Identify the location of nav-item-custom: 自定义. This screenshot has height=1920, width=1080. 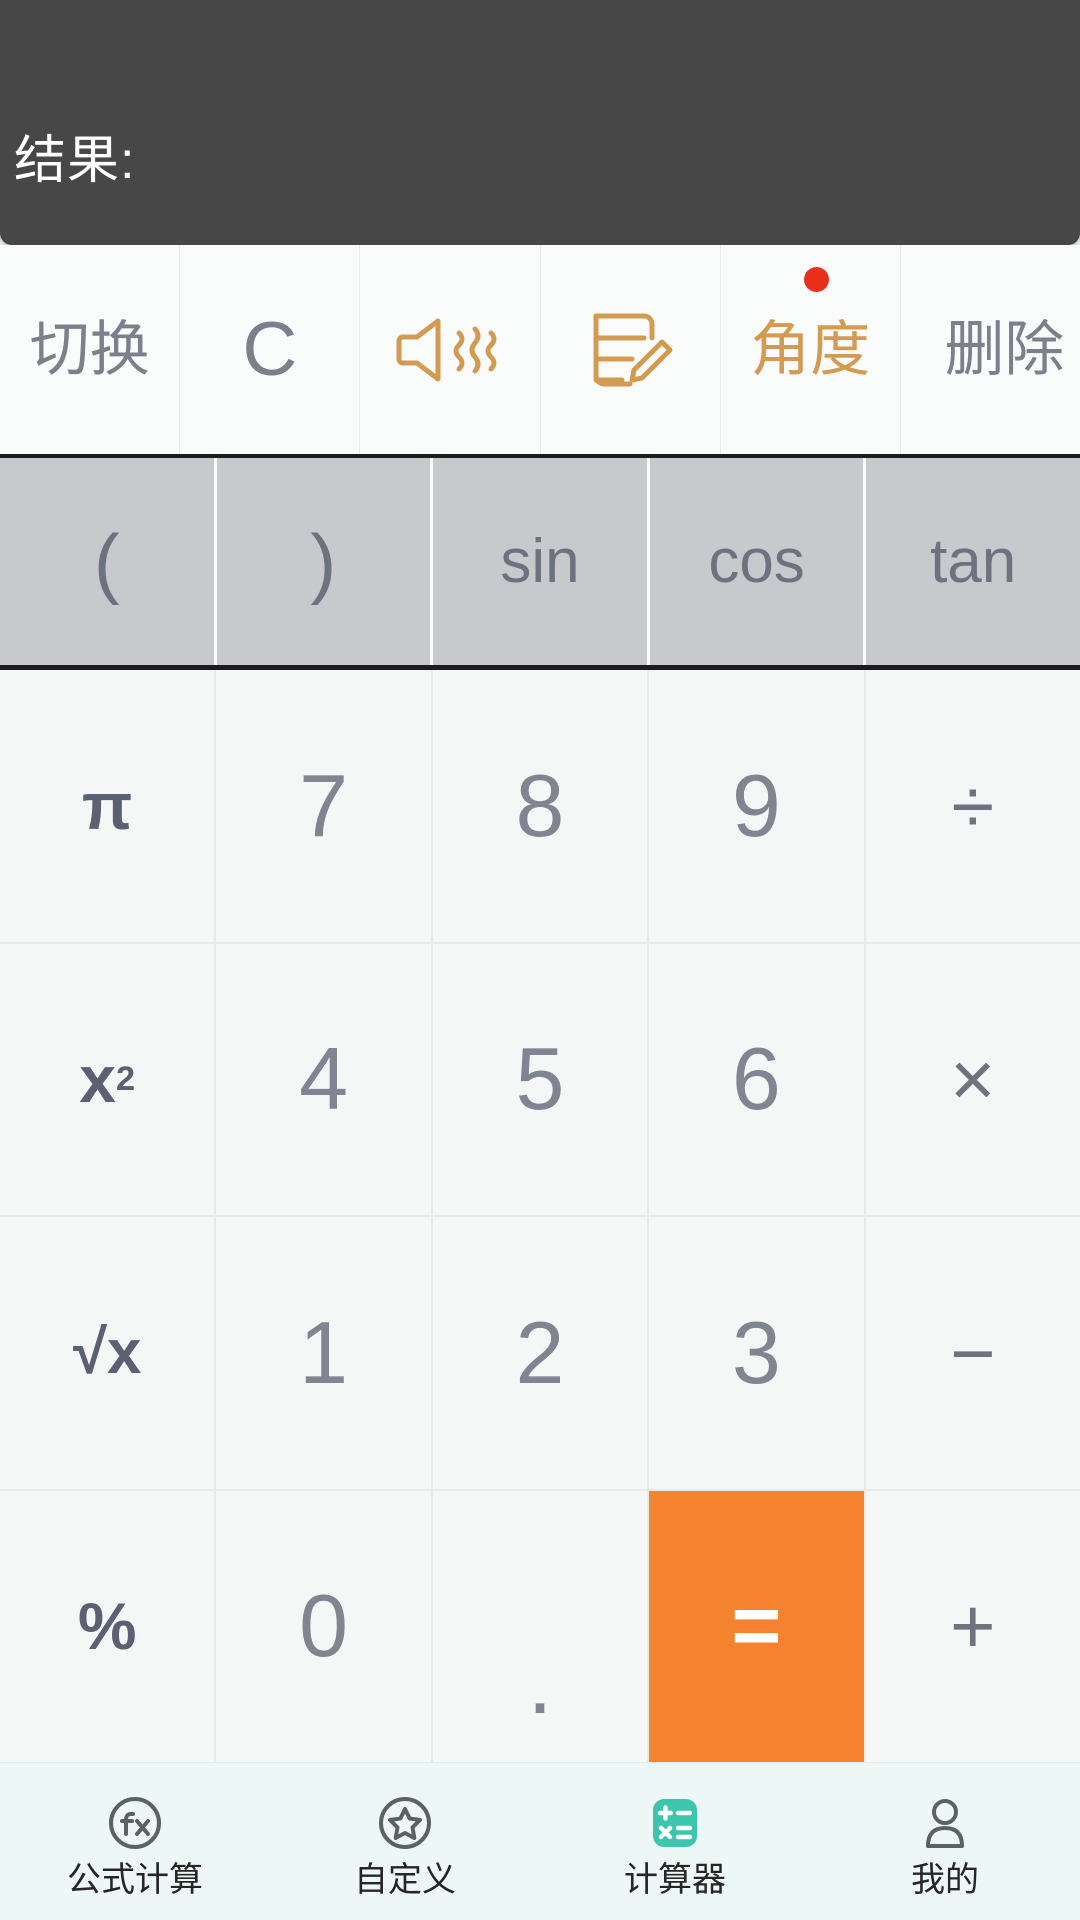
(405, 1841).